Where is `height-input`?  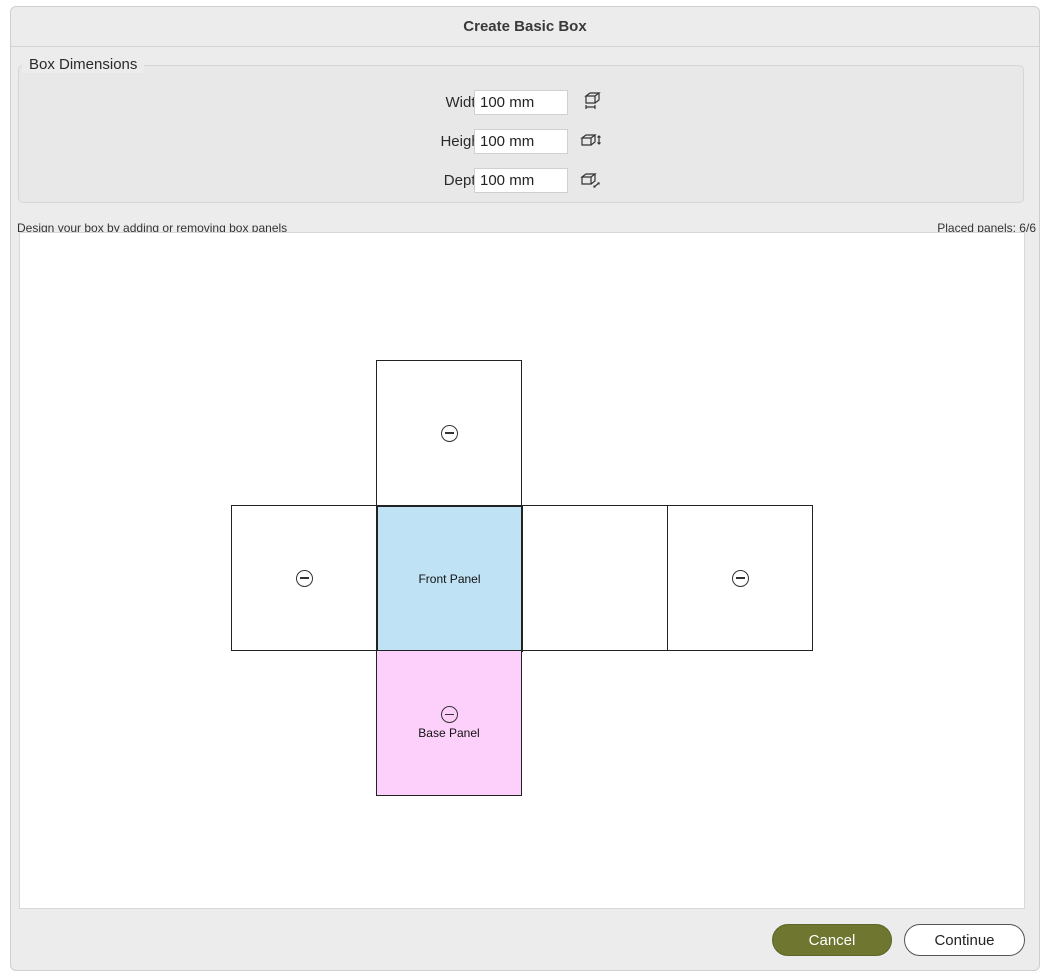 height-input is located at coordinates (521, 141).